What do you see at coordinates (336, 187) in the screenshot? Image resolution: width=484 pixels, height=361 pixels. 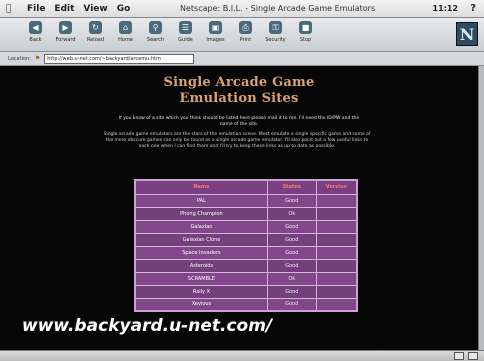 I see `column-header-version: Version` at bounding box center [336, 187].